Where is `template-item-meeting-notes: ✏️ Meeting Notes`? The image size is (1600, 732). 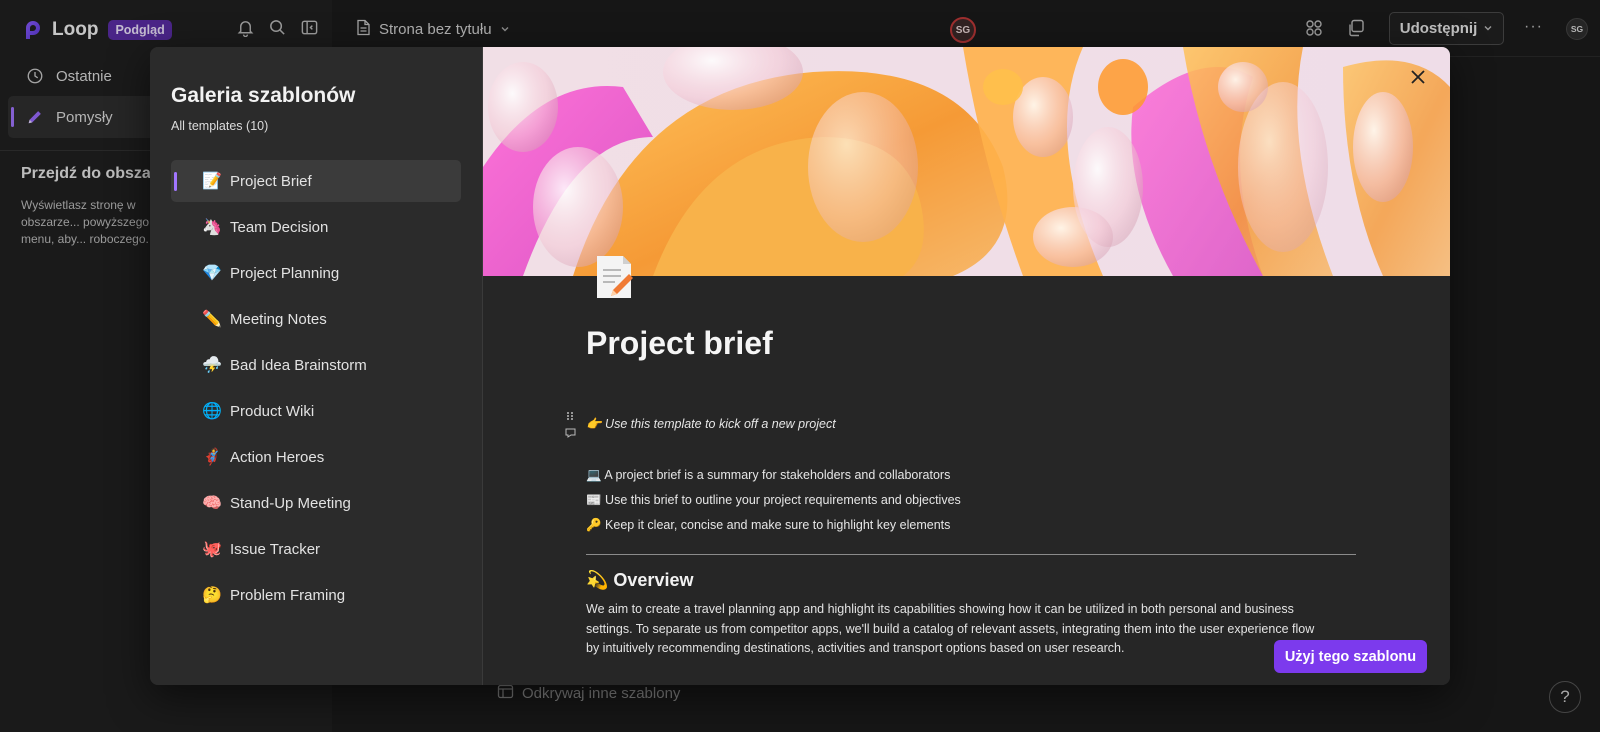 template-item-meeting-notes: ✏️ Meeting Notes is located at coordinates (316, 319).